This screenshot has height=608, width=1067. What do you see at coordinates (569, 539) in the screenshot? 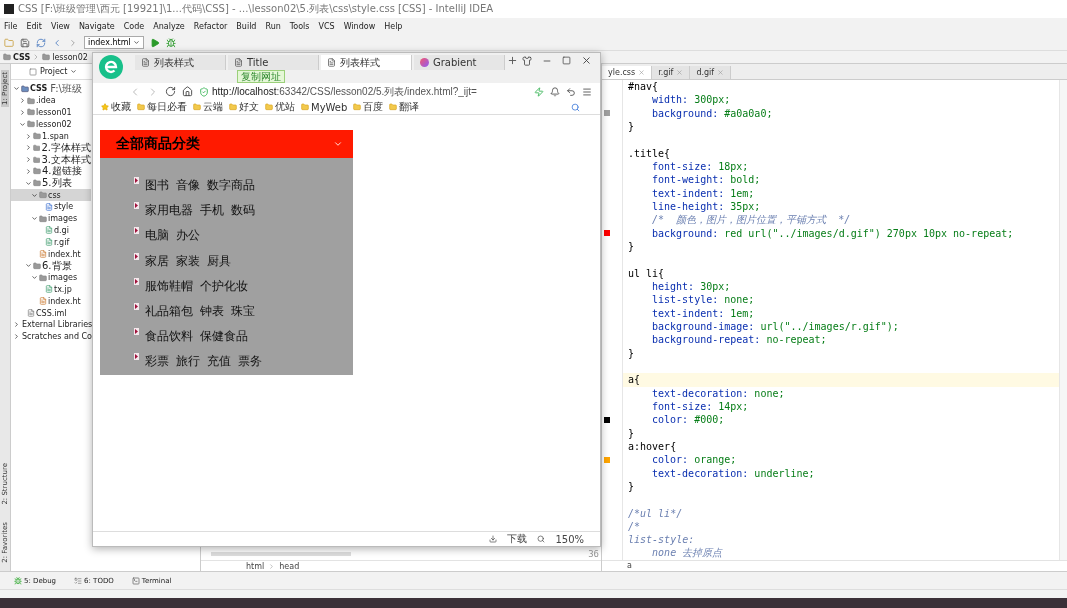
I see `zoom-level: 150%` at bounding box center [569, 539].